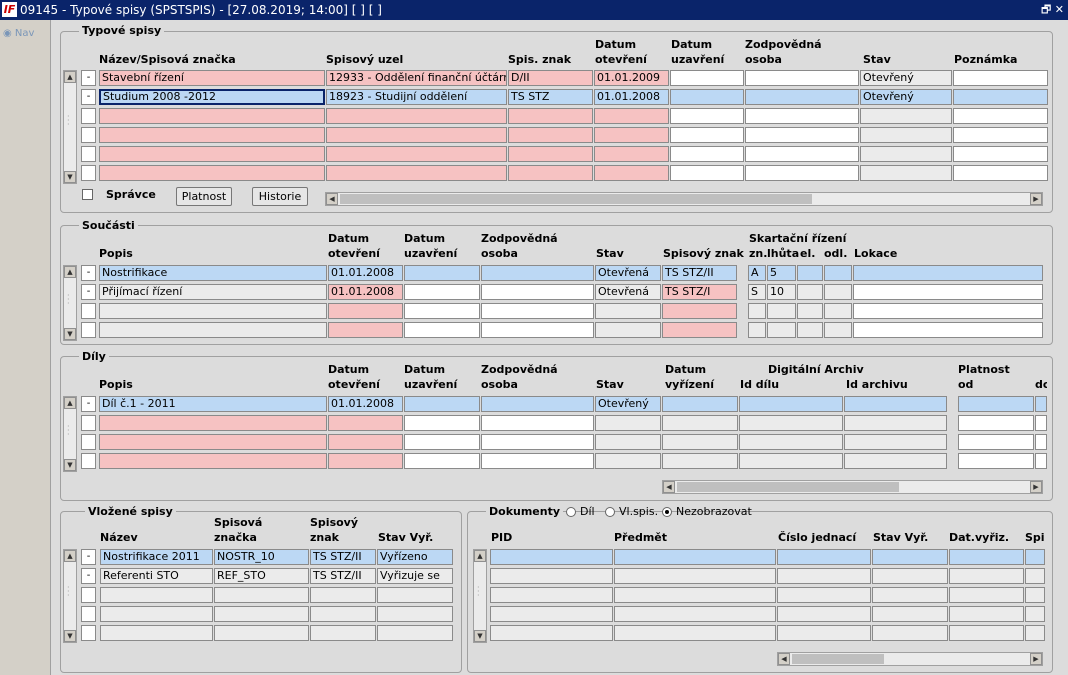 This screenshot has height=675, width=1068. I want to click on cell-znacka: REF_STO, so click(261, 576).